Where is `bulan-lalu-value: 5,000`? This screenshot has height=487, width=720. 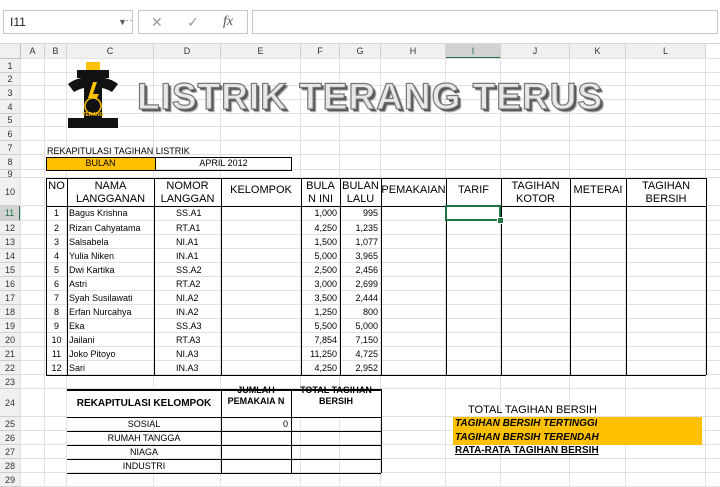 bulan-lalu-value: 5,000 is located at coordinates (359, 326).